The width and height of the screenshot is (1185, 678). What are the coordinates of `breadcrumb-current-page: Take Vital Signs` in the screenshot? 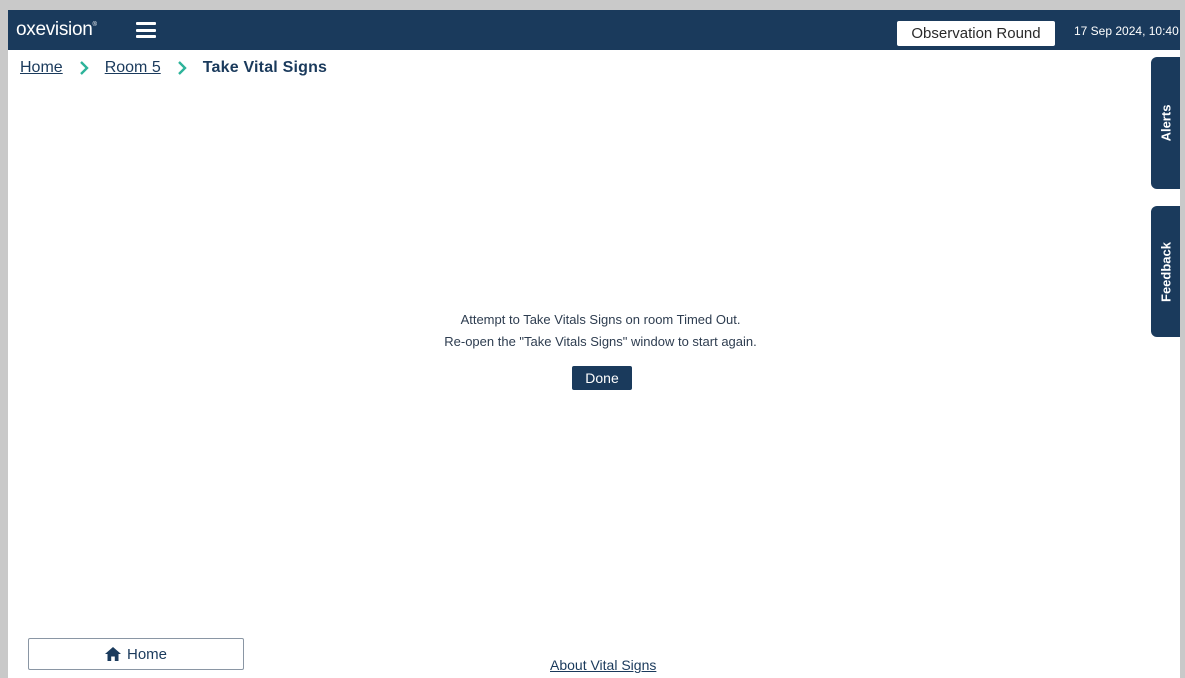 It's located at (265, 67).